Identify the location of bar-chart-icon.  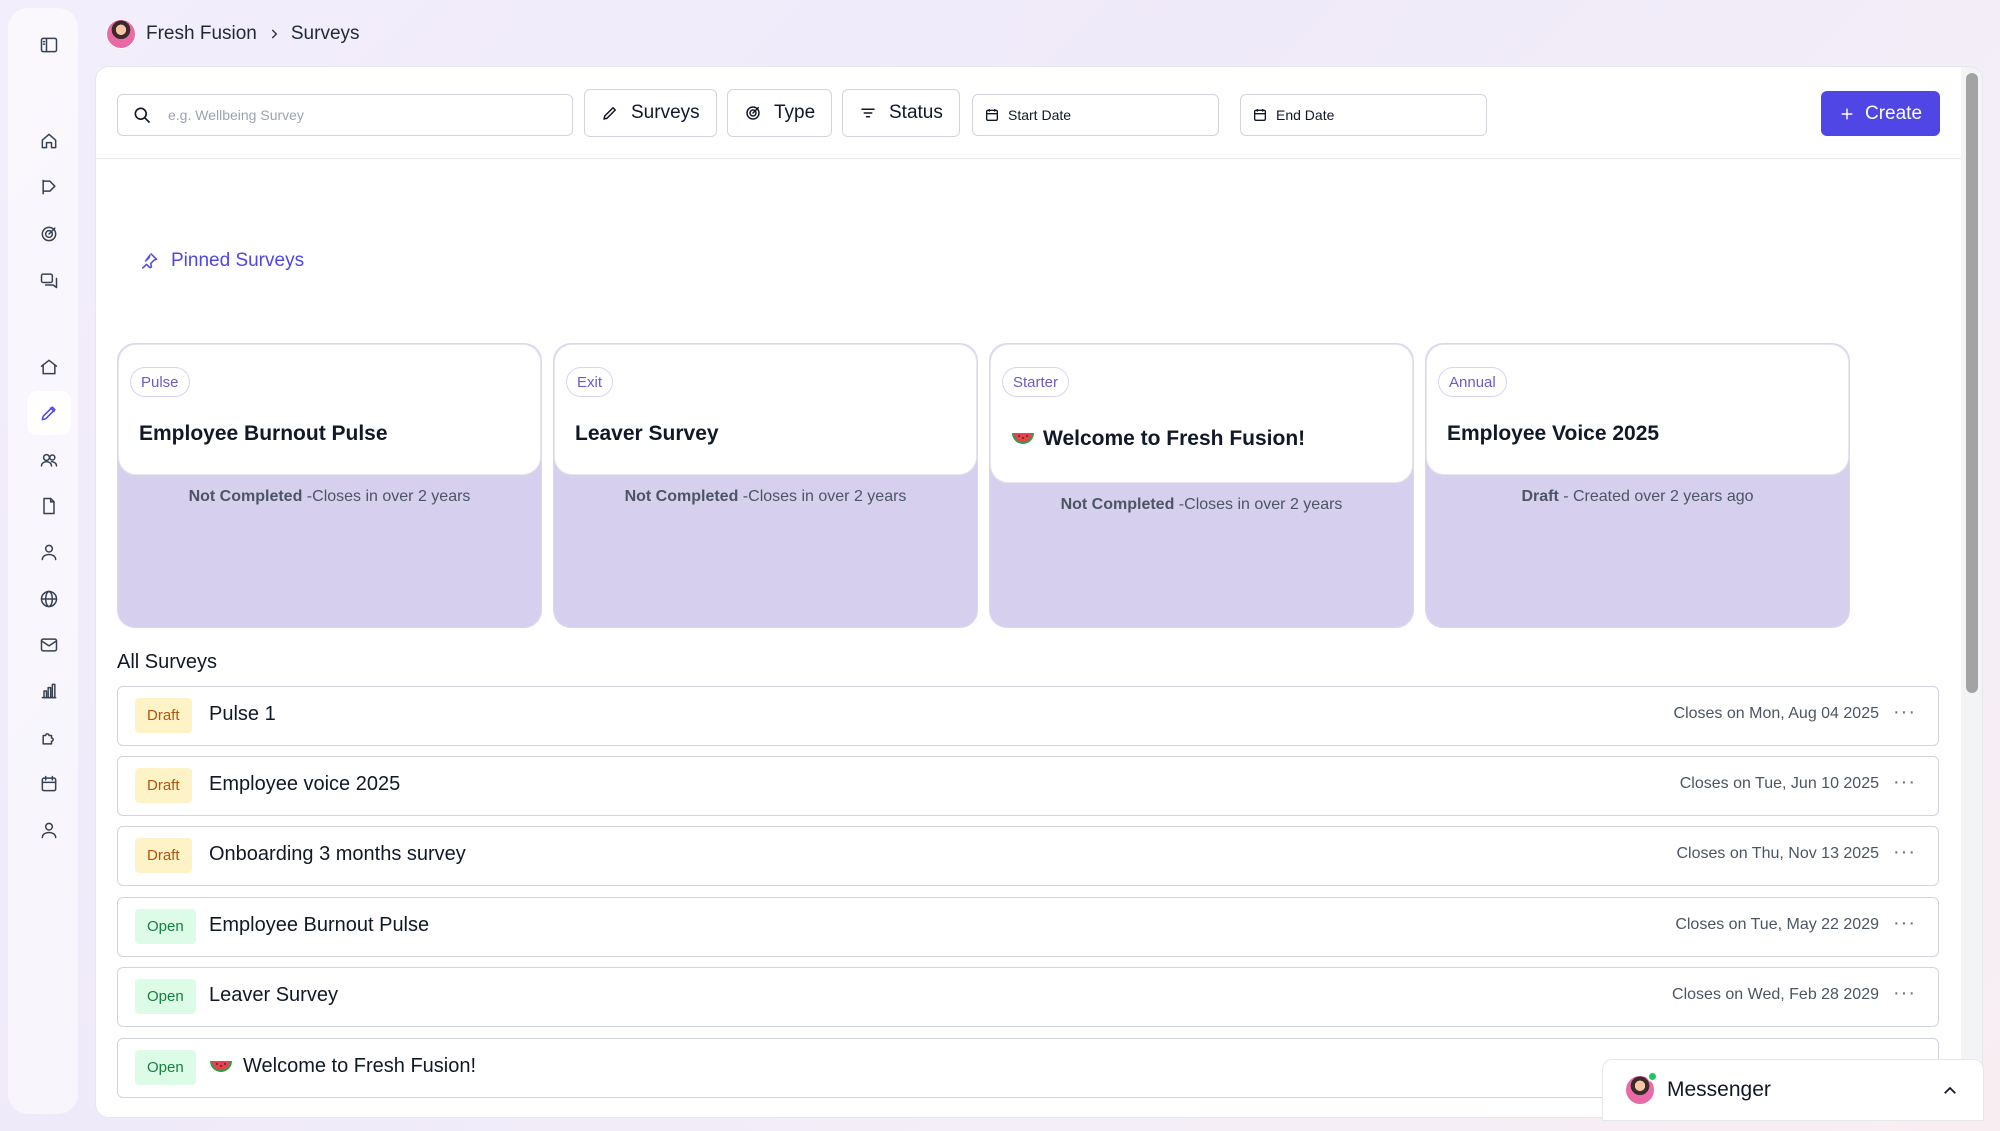
(49, 691).